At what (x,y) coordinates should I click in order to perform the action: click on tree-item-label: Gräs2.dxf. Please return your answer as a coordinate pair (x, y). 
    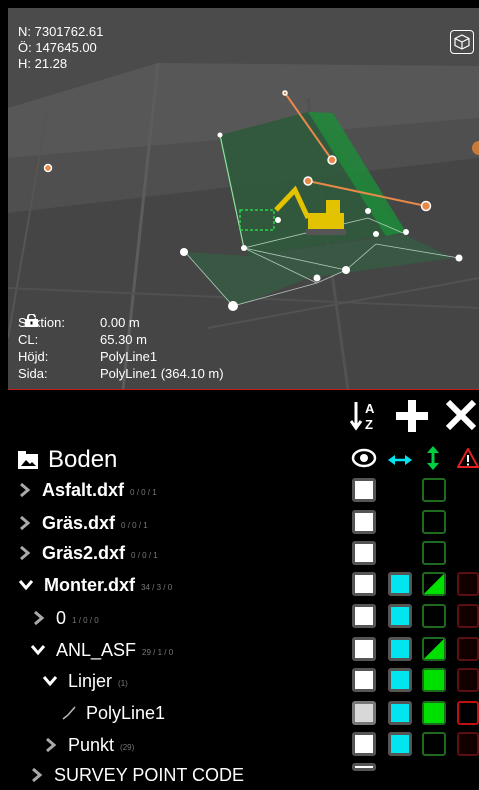
    Looking at the image, I should click on (84, 552).